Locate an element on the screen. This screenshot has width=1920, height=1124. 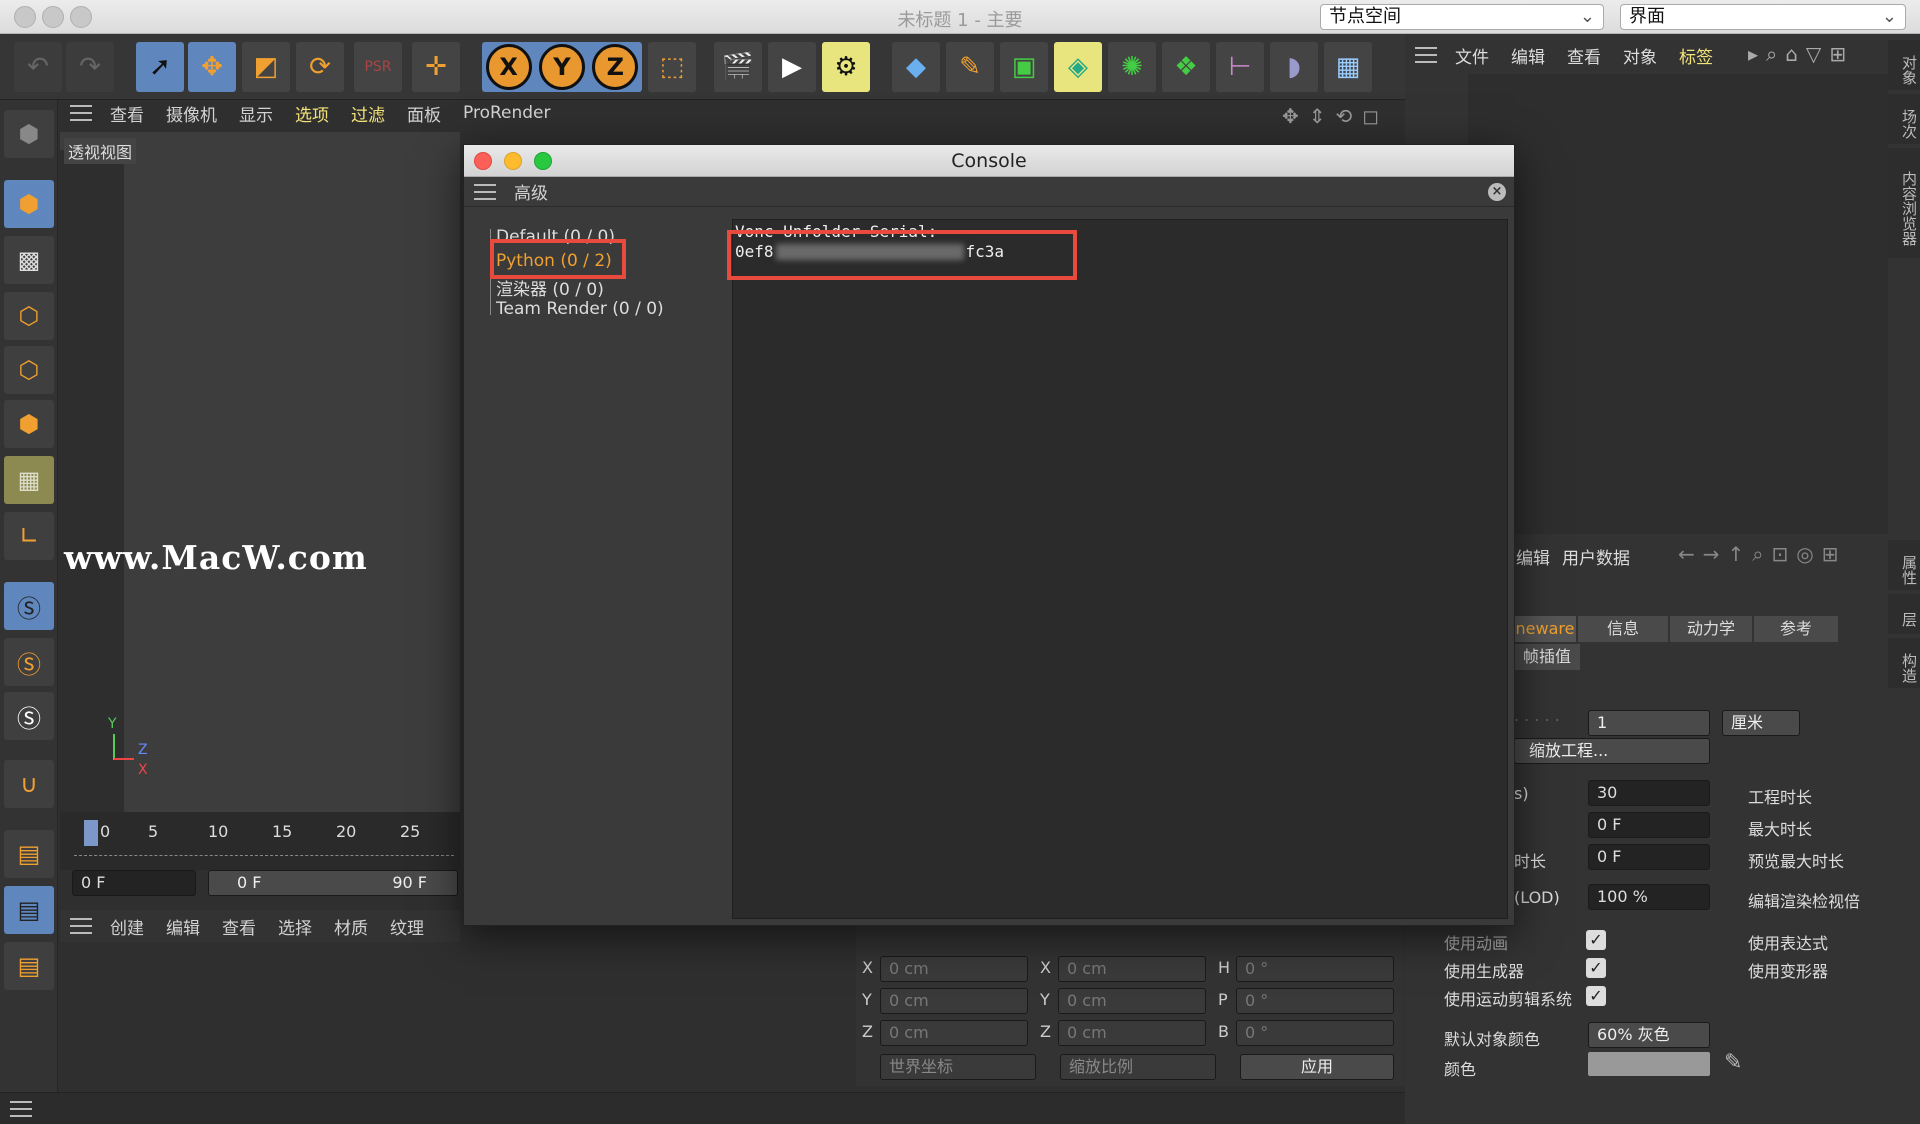
sky-icon: ◗ is located at coordinates (1294, 67).